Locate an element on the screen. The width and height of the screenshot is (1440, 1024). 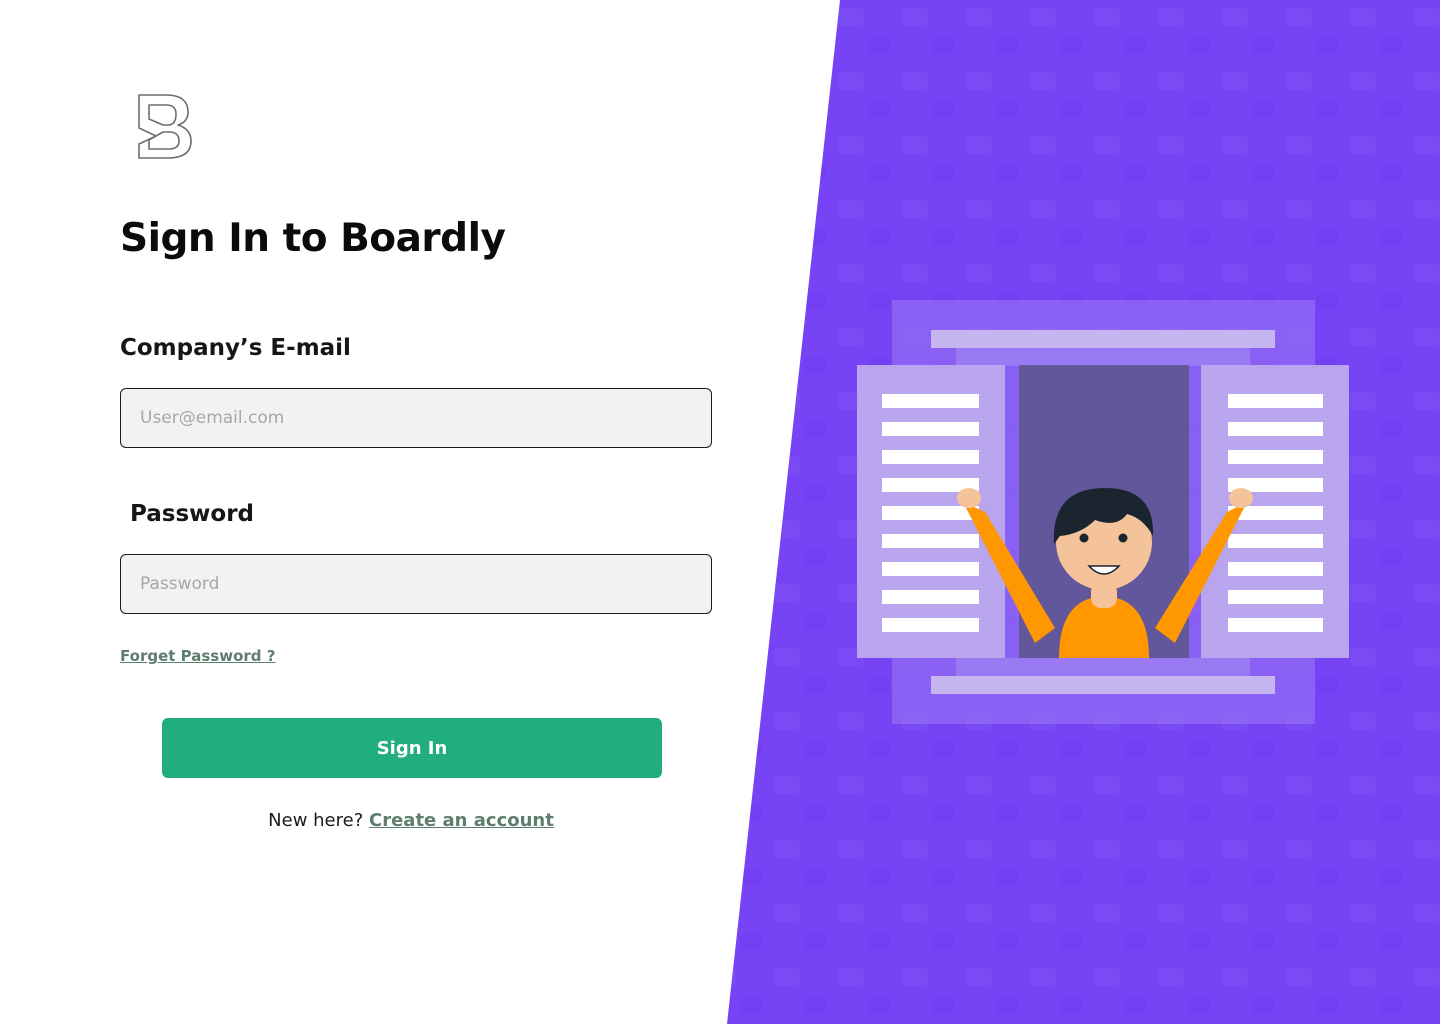
signup-row: New here? Create an account is located at coordinates (411, 820).